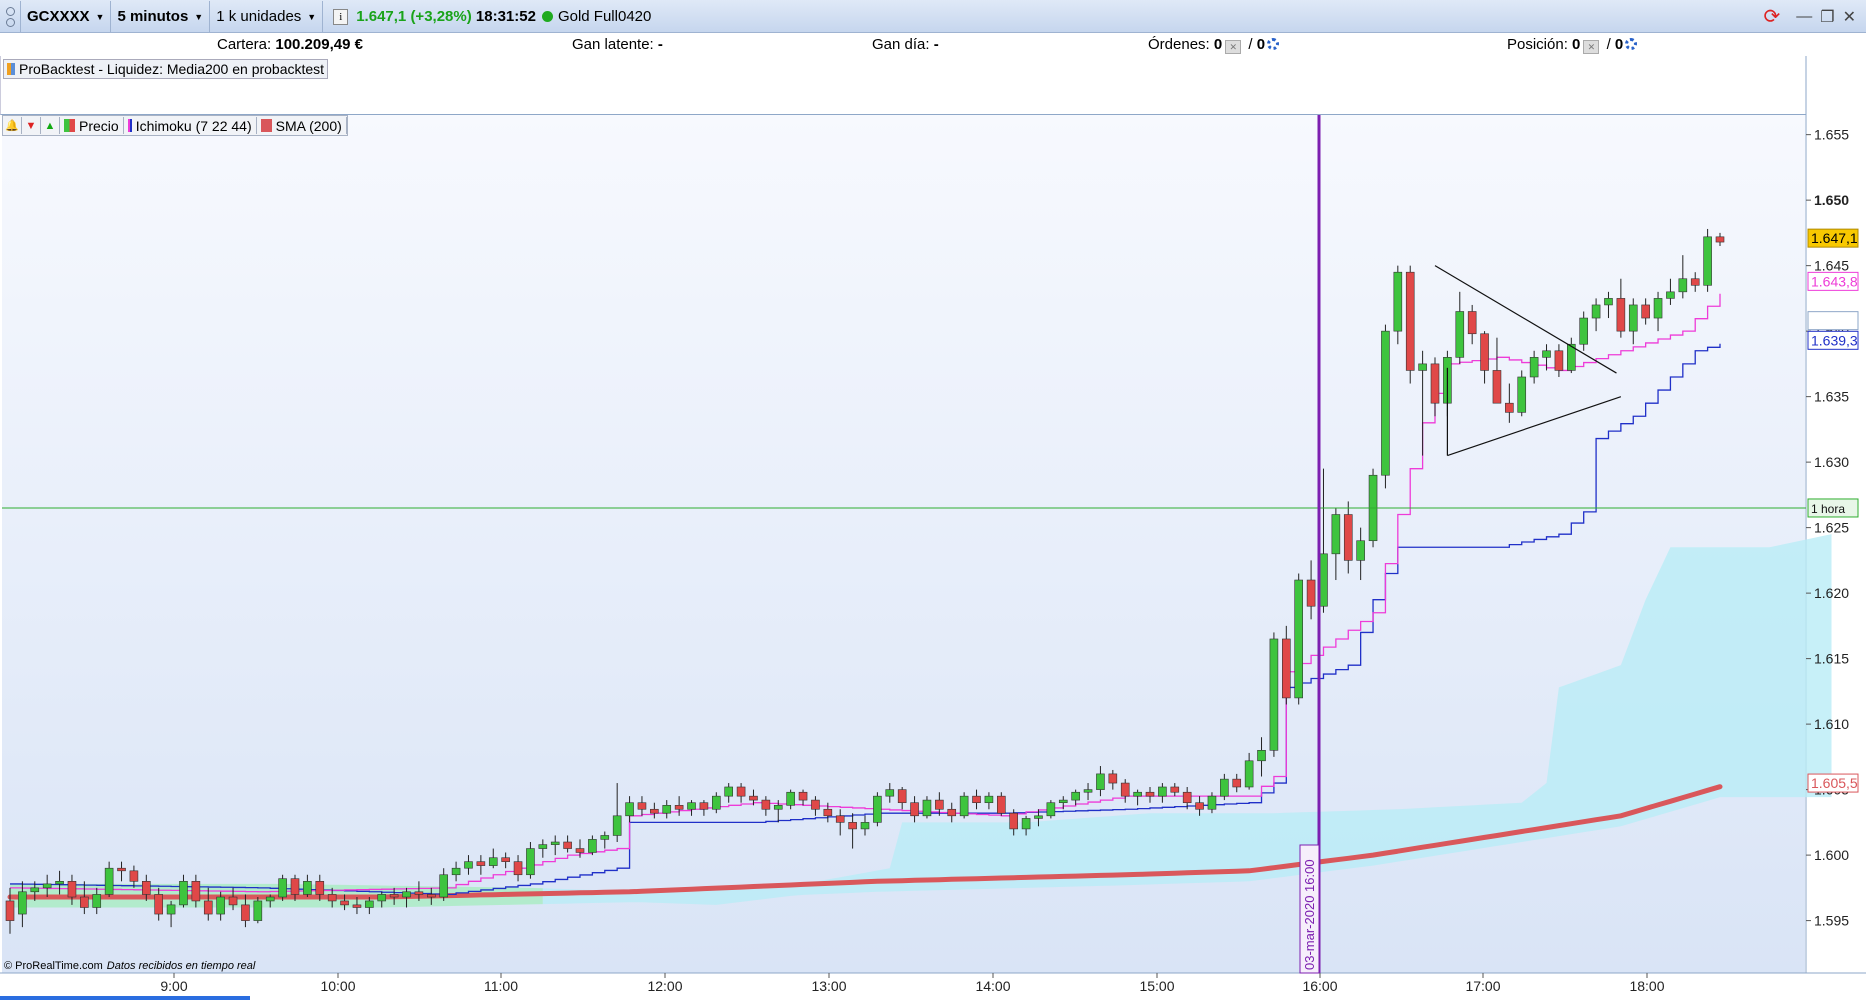  I want to click on time-axis-bg, so click(933, 986).